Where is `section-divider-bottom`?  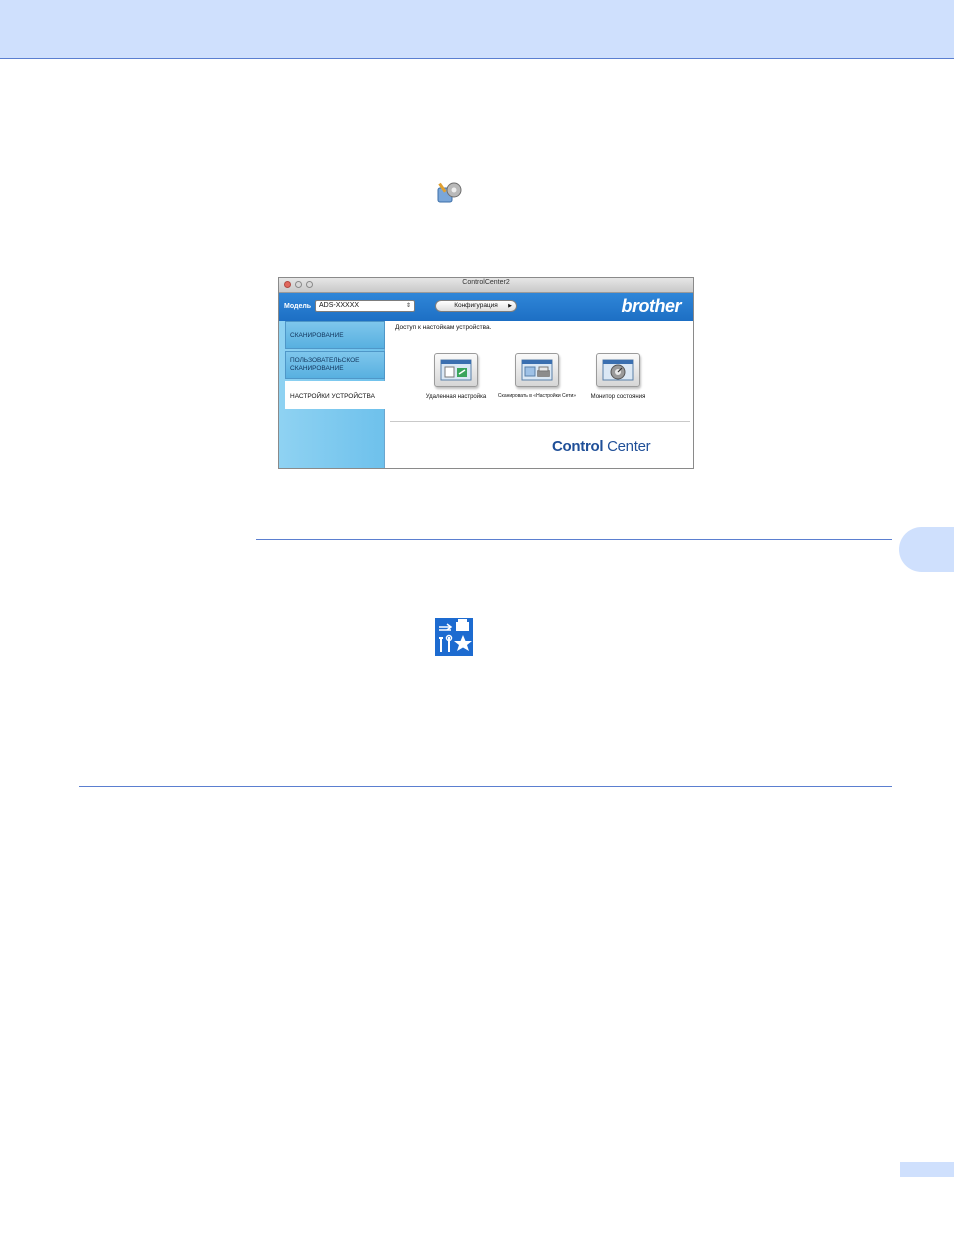
section-divider-bottom is located at coordinates (485, 786).